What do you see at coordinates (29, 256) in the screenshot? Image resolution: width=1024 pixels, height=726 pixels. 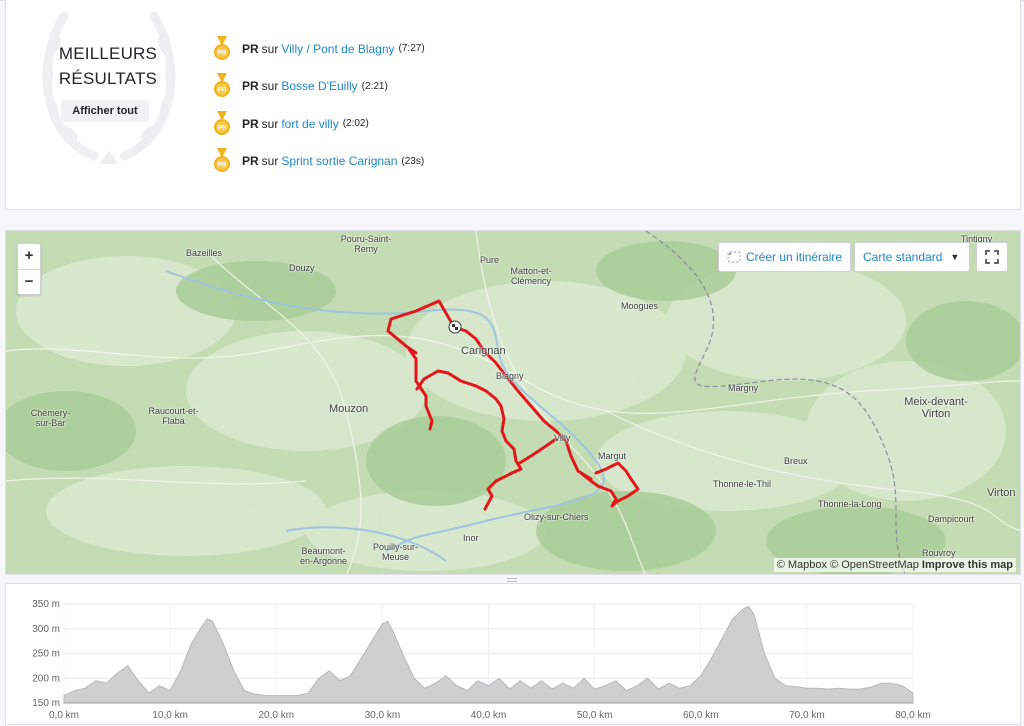 I see `zoom-in-button: +` at bounding box center [29, 256].